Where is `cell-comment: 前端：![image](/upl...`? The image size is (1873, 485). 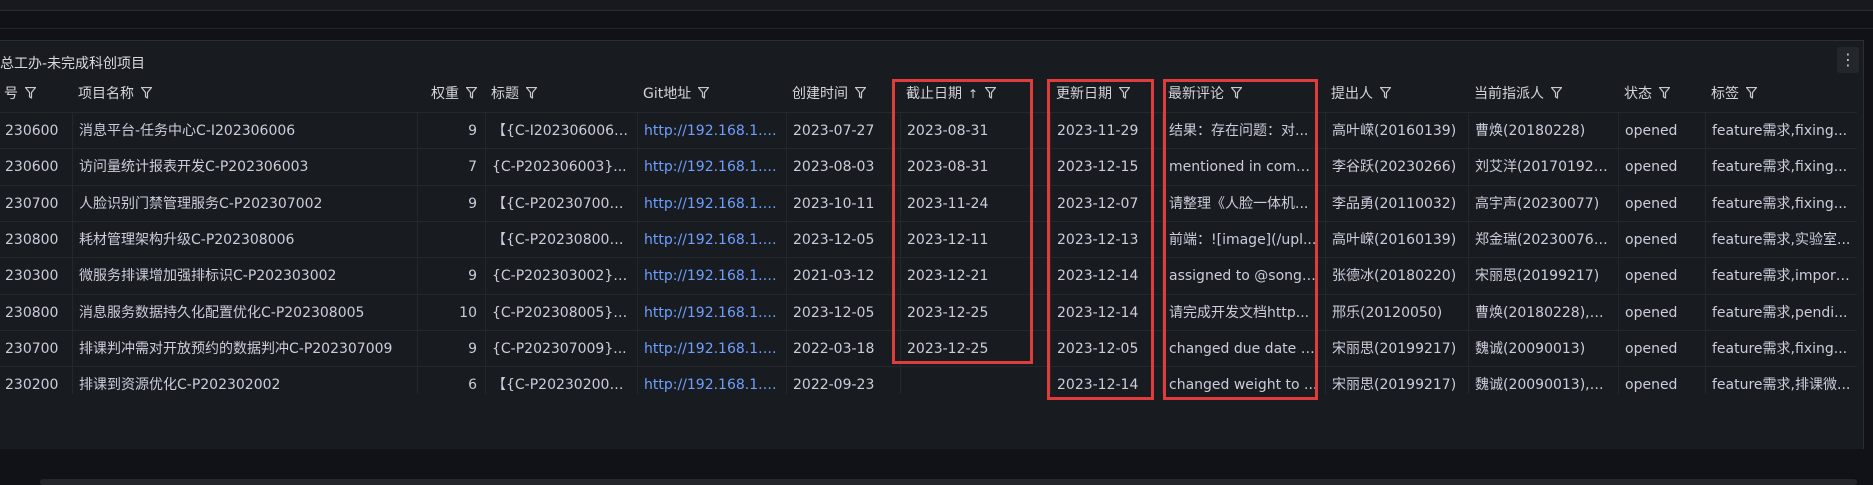
cell-comment: 前端：![image](/upl... is located at coordinates (1243, 239).